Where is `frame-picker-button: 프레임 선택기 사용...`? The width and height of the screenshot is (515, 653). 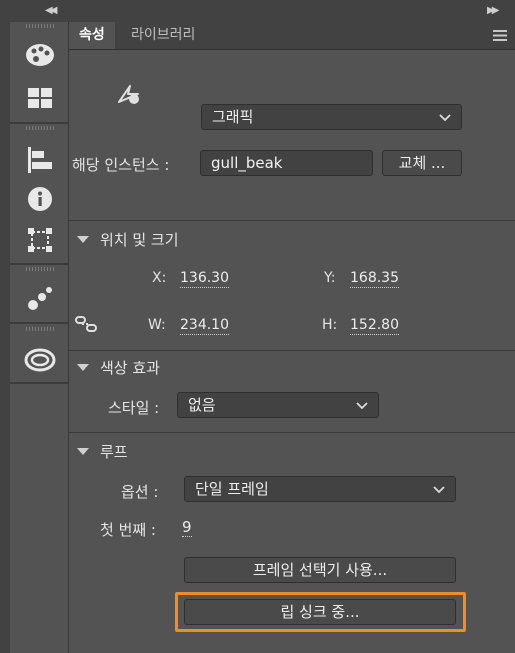 frame-picker-button: 프레임 선택기 사용... is located at coordinates (320, 570).